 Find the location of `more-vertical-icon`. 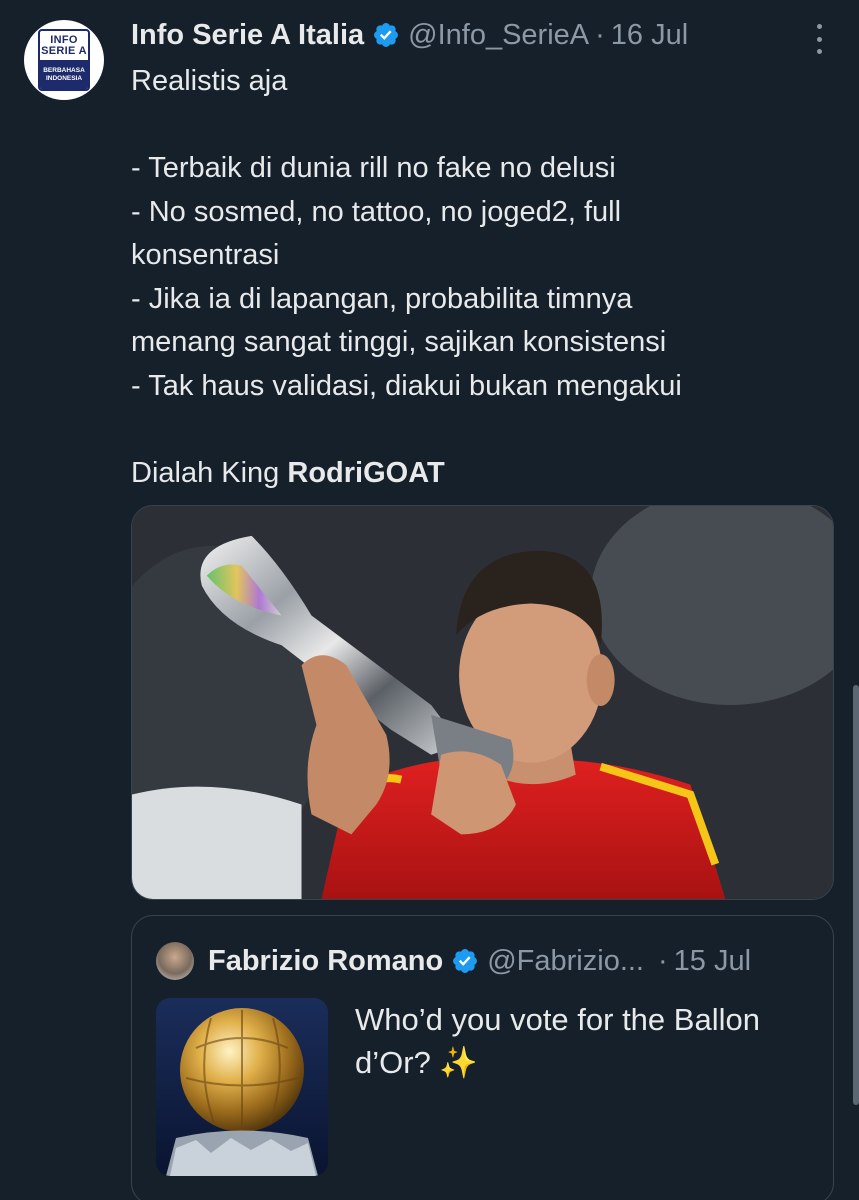

more-vertical-icon is located at coordinates (819, 39).